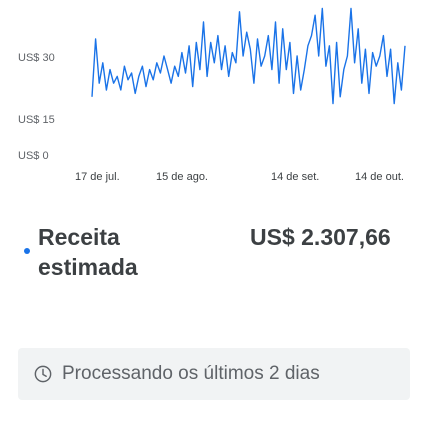 The height and width of the screenshot is (430, 430). I want to click on x-tick-label: 17 de jul., so click(97, 177).